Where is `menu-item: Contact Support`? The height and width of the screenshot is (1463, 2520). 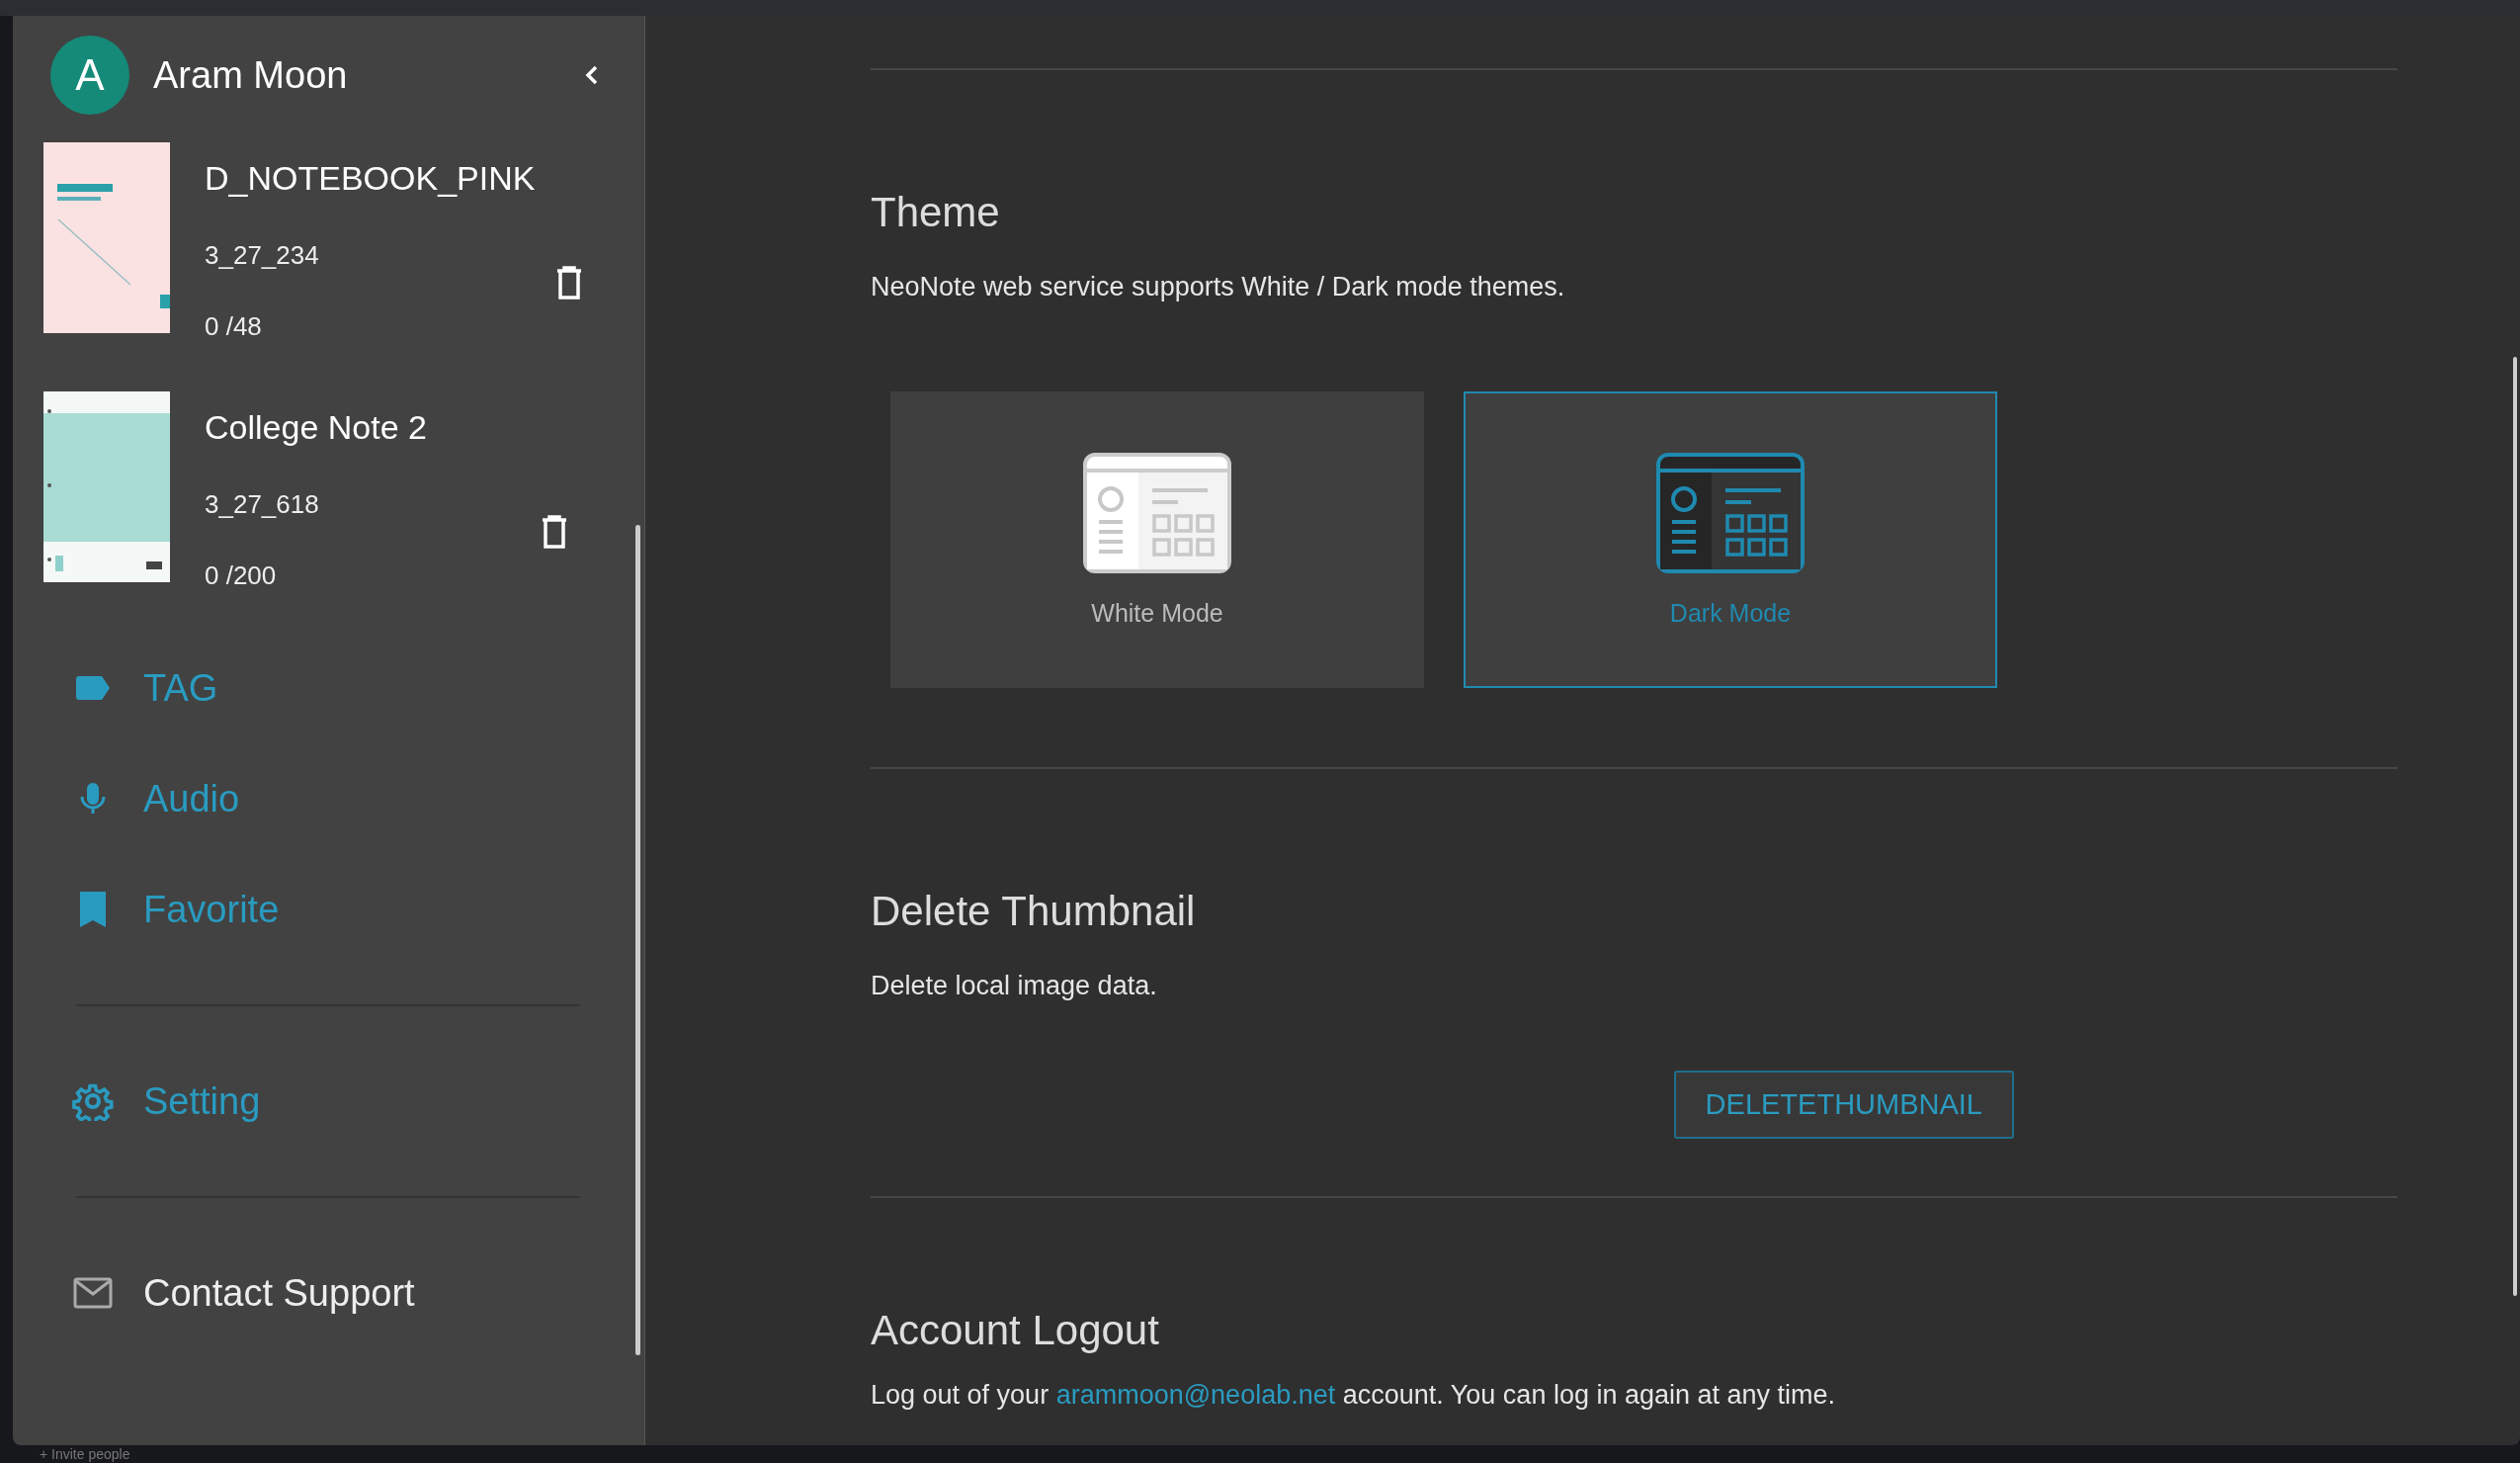
menu-item: Contact Support is located at coordinates (338, 1293).